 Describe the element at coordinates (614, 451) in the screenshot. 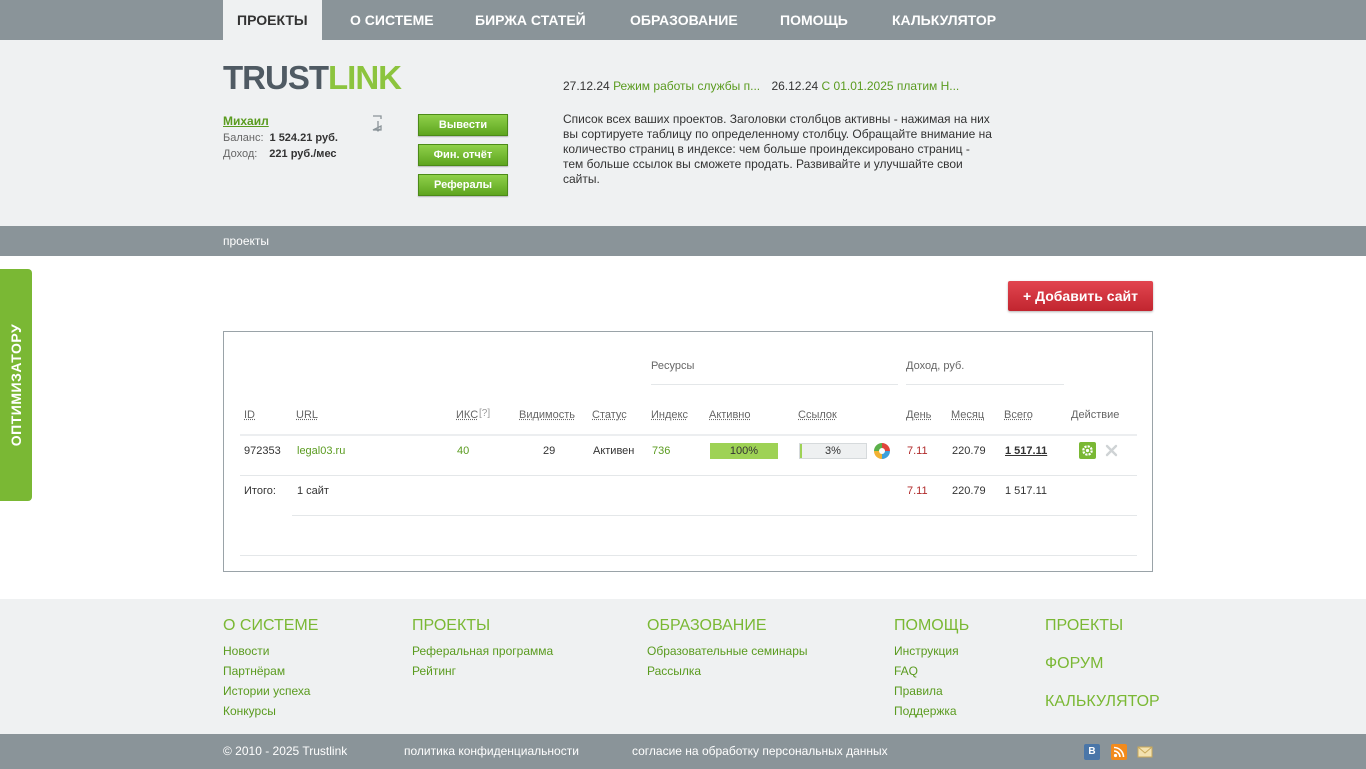

I see `cell-status: Активен` at that location.